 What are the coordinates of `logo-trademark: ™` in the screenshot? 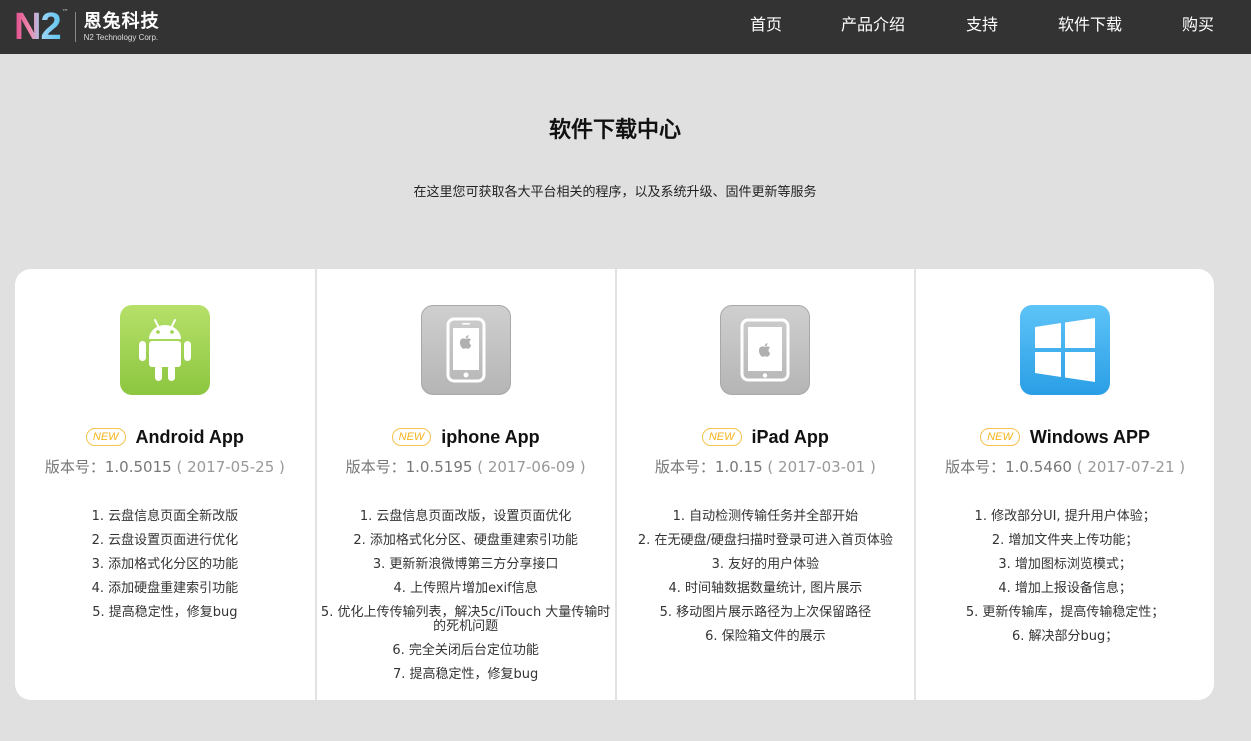 It's located at (65, 12).